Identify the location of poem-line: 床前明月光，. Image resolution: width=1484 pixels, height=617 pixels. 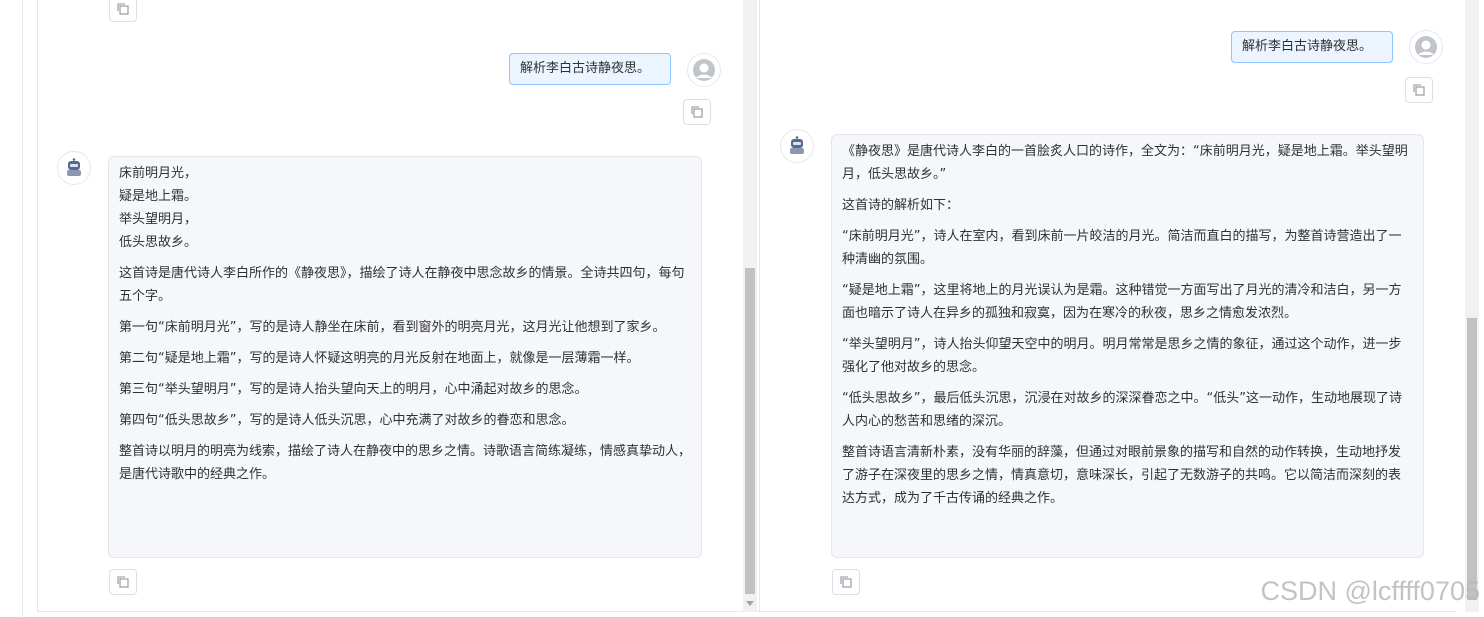
(158, 173).